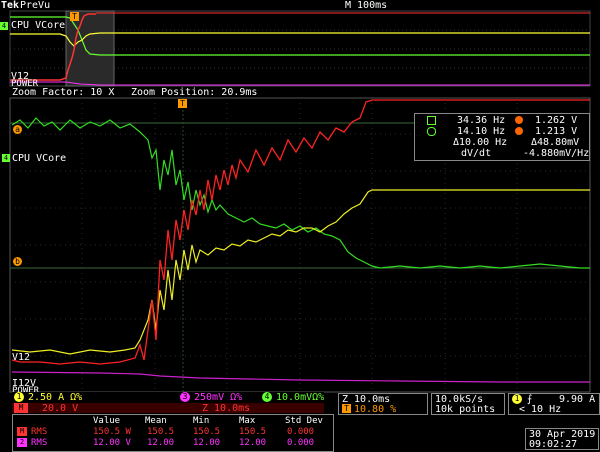  What do you see at coordinates (63, 92) in the screenshot?
I see `zoom-factor-label: Zoom Factor: 10 X` at bounding box center [63, 92].